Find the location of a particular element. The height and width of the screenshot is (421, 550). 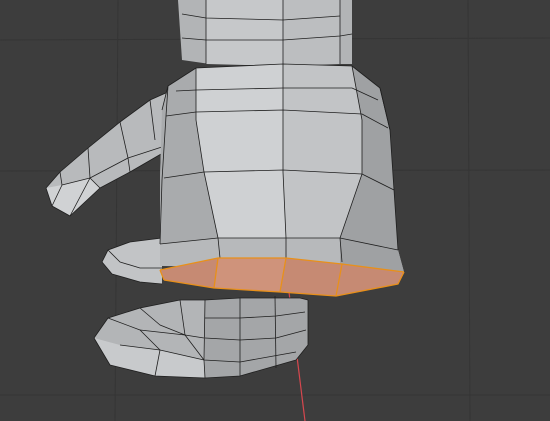

upper-protrusion-mesh is located at coordinates (107, 154).